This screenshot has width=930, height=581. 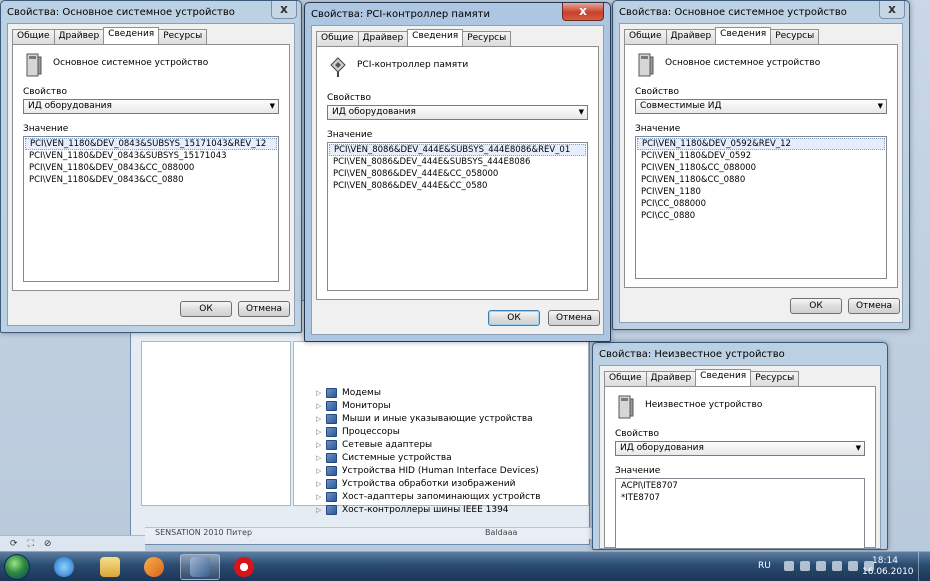 I want to click on flag-icon, so click(x=837, y=566).